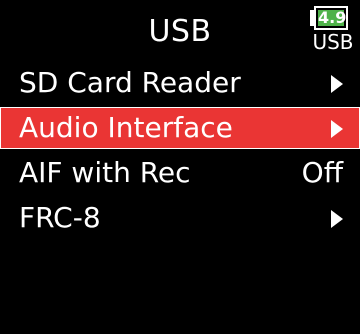  I want to click on menu-item-value: Off, so click(322, 172).